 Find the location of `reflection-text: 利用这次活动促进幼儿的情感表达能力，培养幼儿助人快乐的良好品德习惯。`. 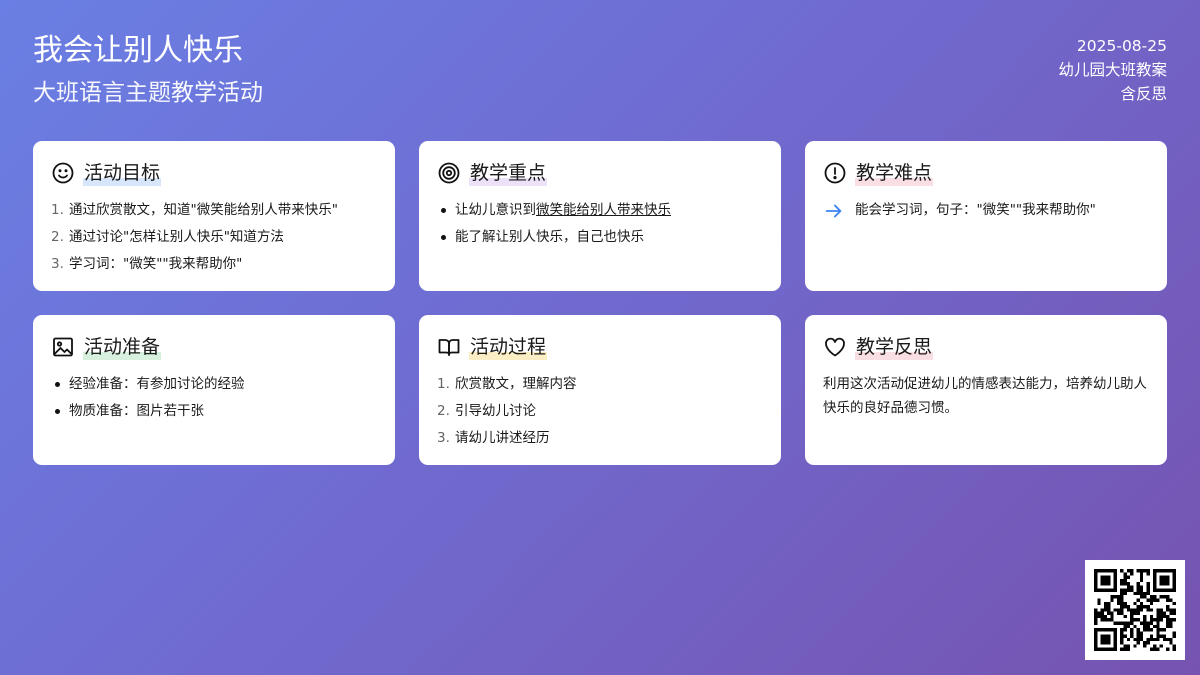

reflection-text: 利用这次活动促进幼儿的情感表达能力，培养幼儿助人快乐的良好品德习惯。 is located at coordinates (985, 396).